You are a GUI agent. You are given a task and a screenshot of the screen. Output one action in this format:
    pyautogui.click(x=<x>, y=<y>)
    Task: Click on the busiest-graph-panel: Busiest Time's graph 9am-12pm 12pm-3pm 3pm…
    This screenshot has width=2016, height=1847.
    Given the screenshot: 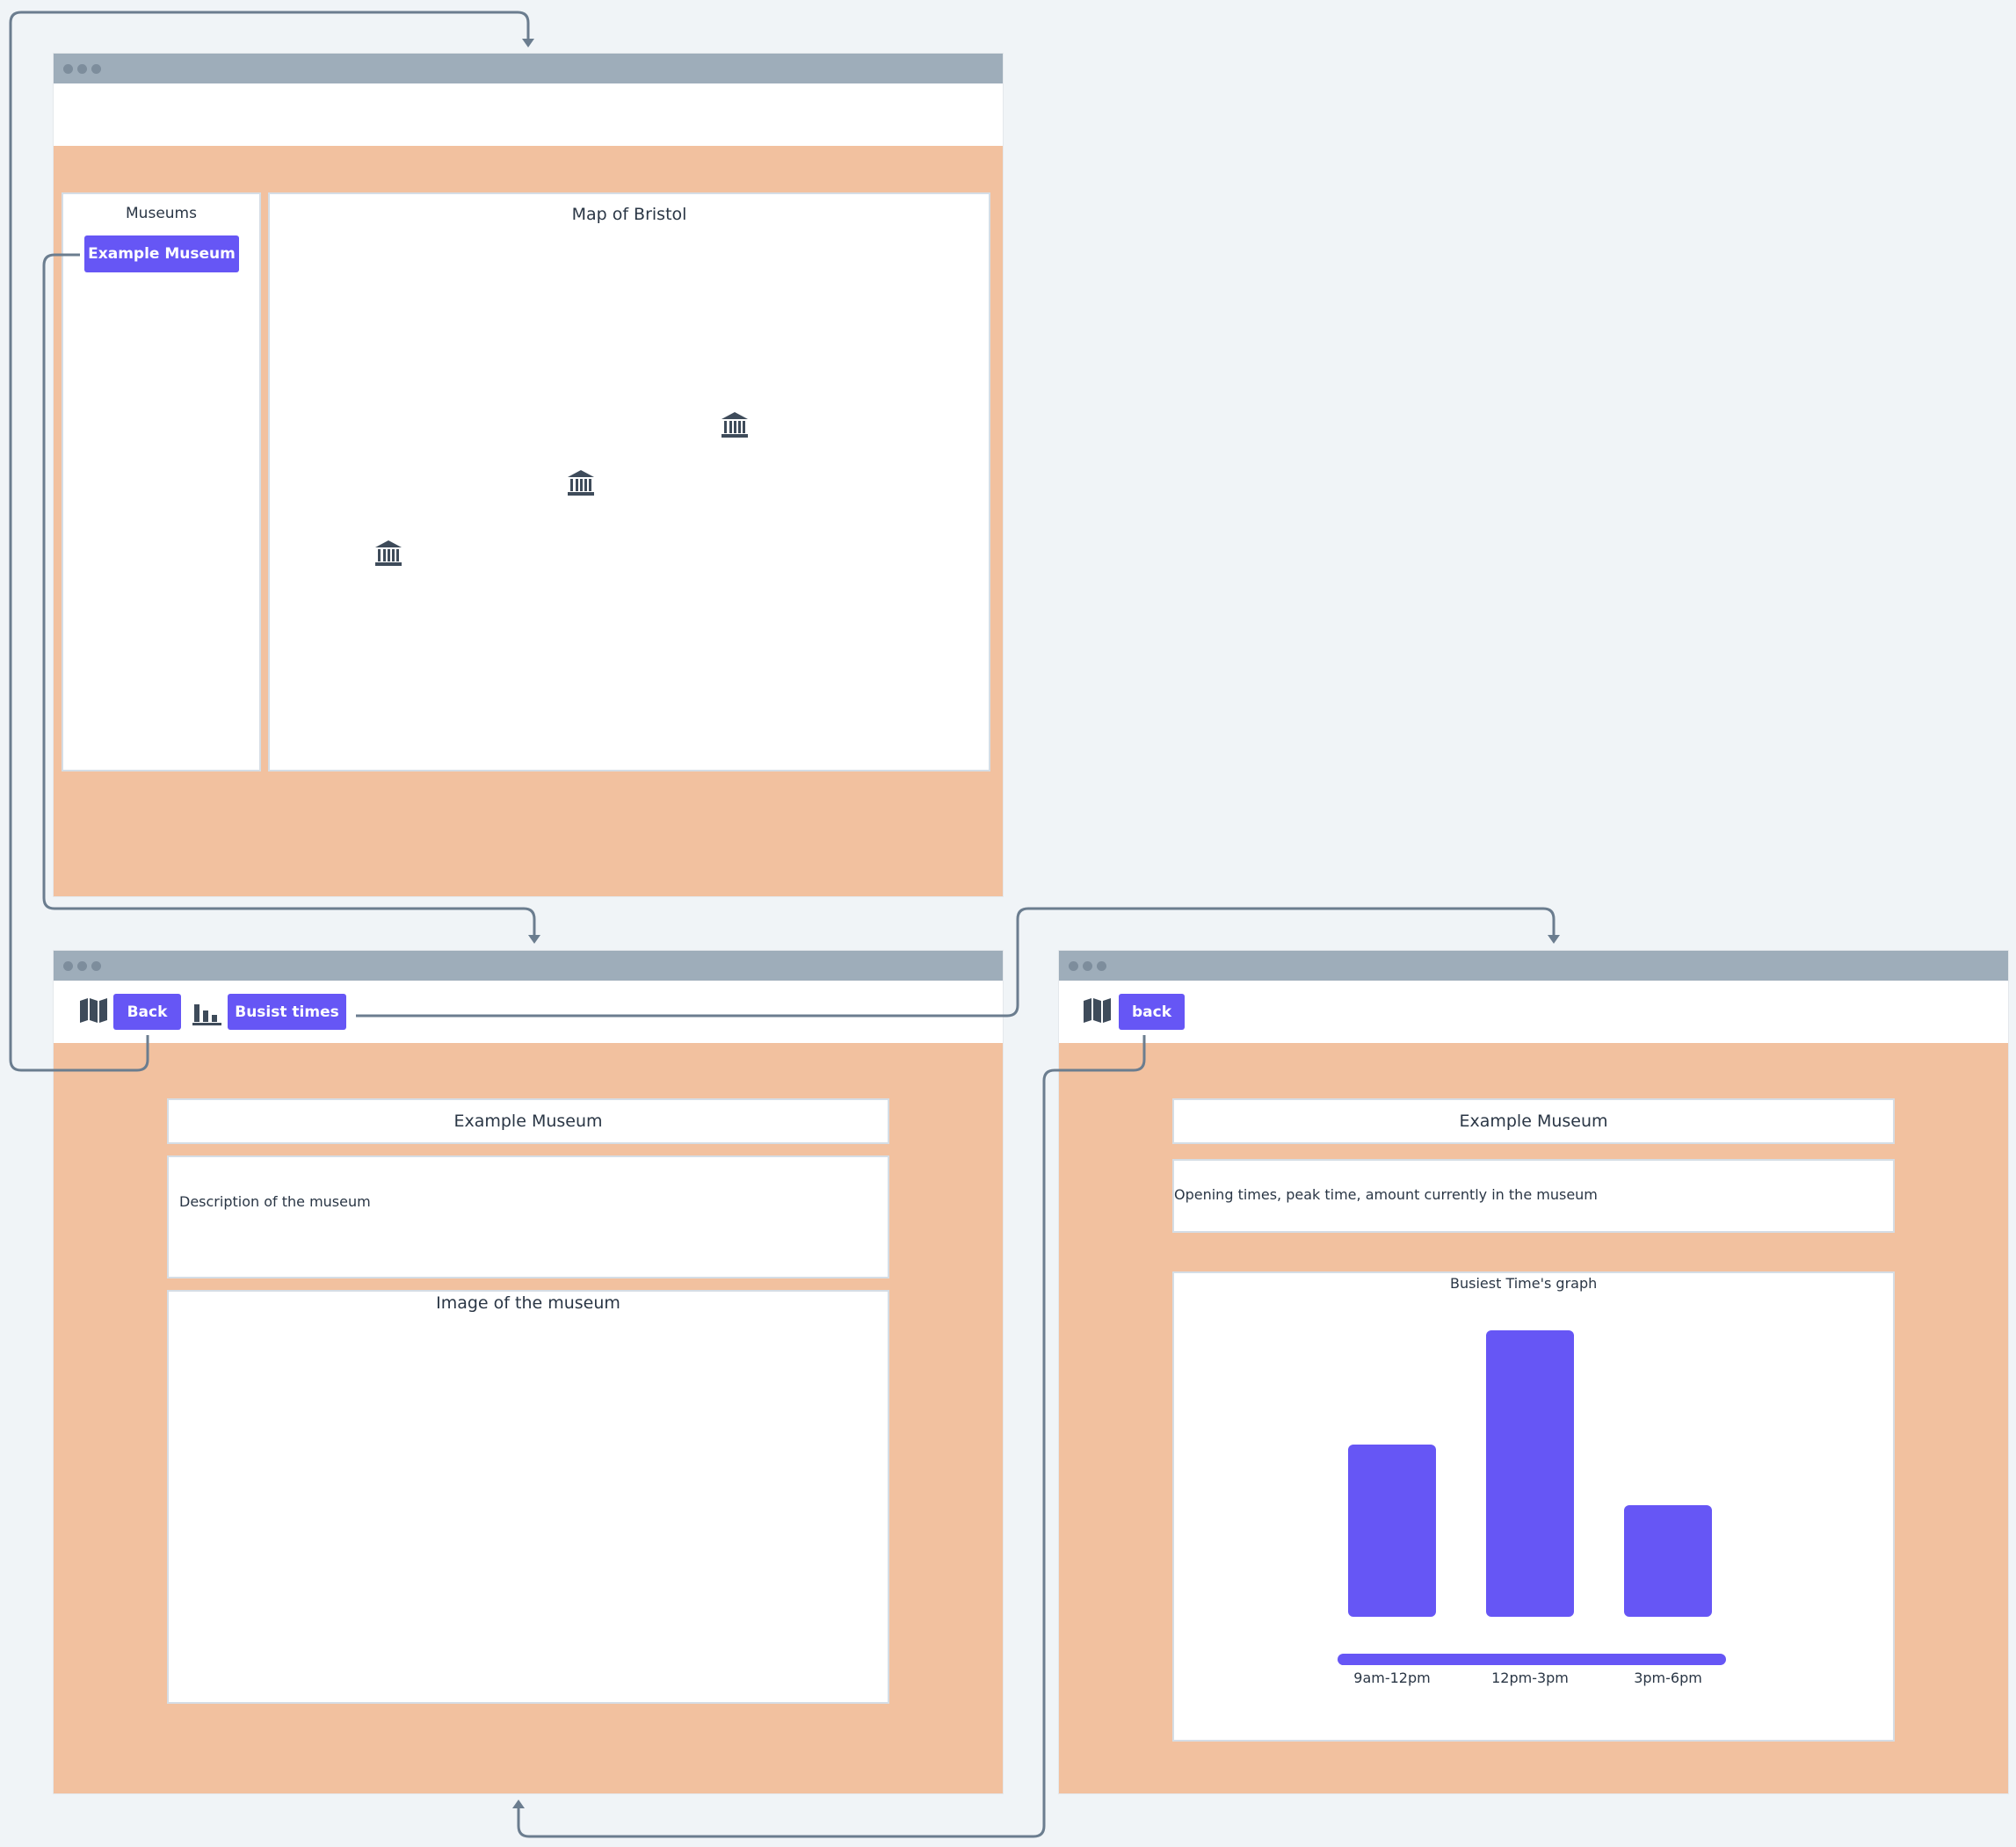 What is the action you would take?
    pyautogui.click(x=1533, y=1507)
    